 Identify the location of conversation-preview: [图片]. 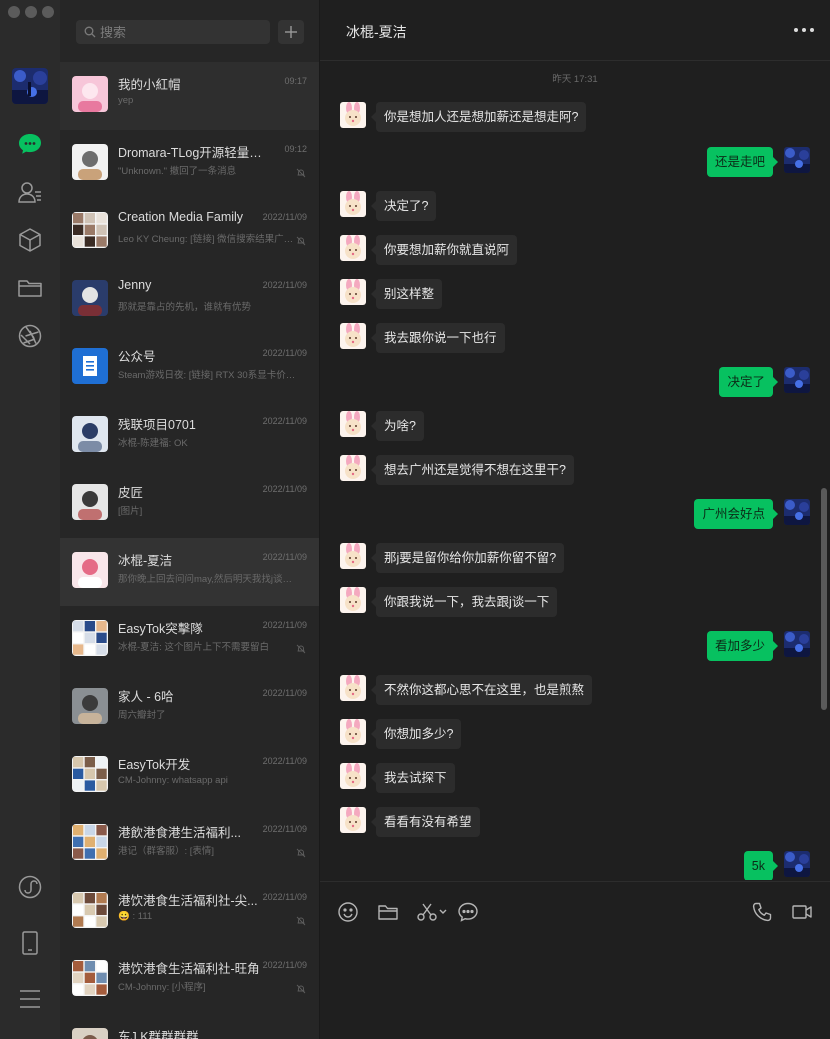
(130, 511).